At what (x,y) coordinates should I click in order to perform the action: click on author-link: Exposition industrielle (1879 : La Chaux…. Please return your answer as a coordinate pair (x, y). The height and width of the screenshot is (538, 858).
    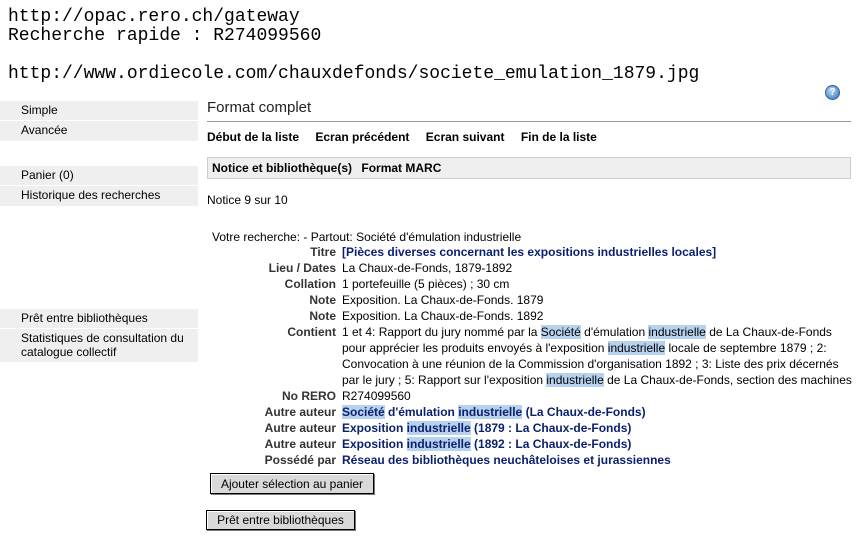
    Looking at the image, I should click on (486, 428).